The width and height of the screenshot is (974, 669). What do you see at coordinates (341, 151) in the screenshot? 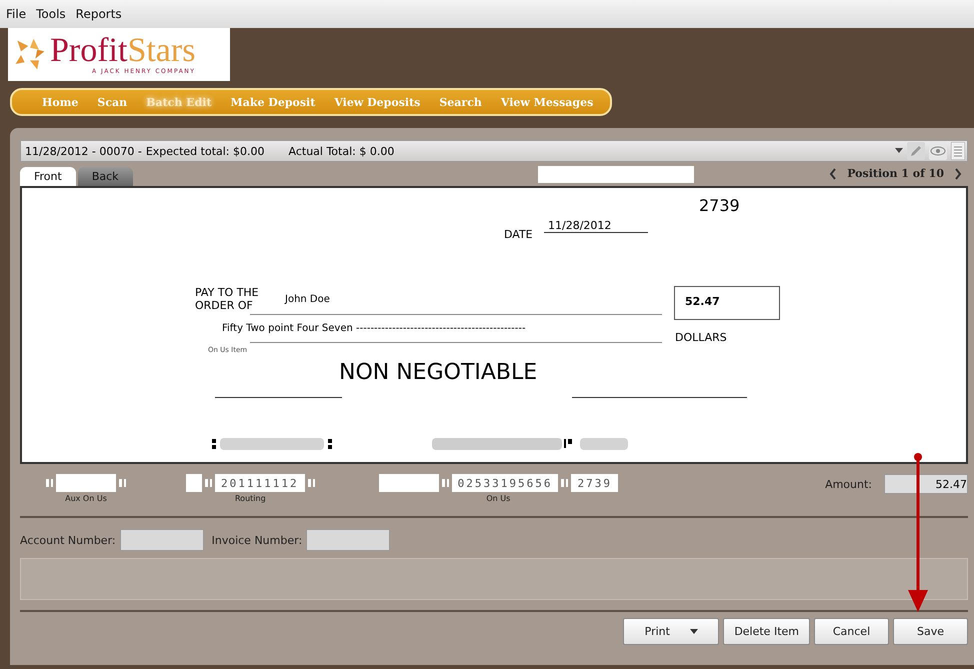
I see `actual-total: Actual Total: $ 0.00` at bounding box center [341, 151].